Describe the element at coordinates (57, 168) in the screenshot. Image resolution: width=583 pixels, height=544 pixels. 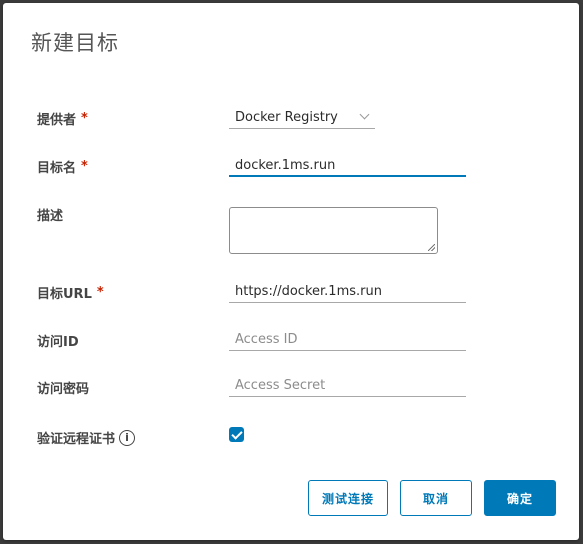
I see `name-label-text: 目标名` at that location.